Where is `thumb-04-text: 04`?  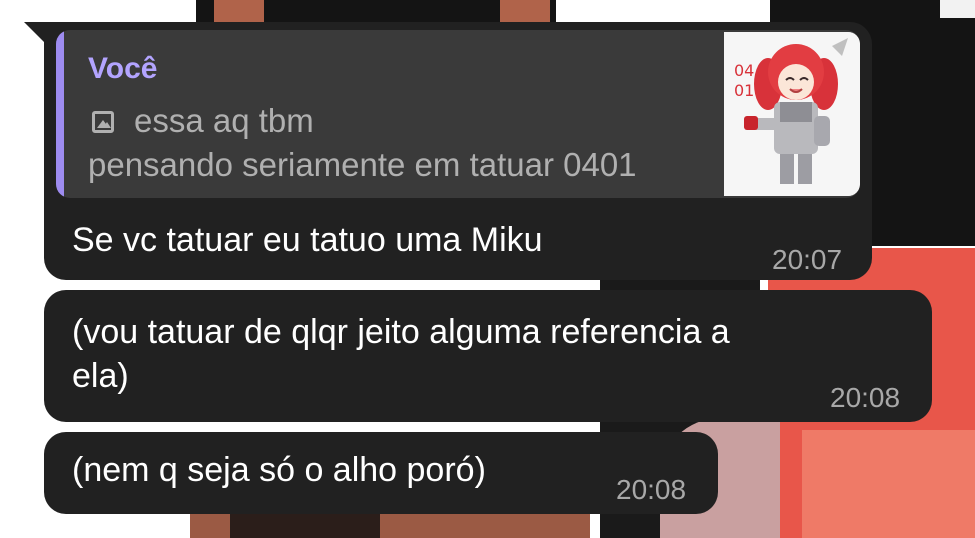
thumb-04-text: 04 is located at coordinates (744, 70).